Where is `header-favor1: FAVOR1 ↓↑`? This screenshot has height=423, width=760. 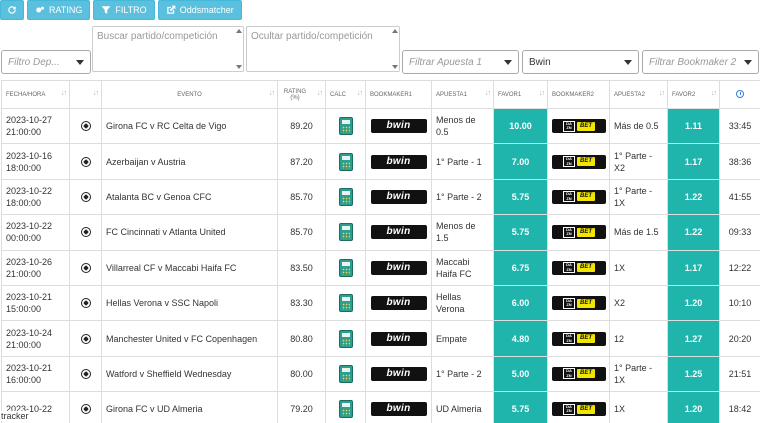 header-favor1: FAVOR1 ↓↑ is located at coordinates (520, 94).